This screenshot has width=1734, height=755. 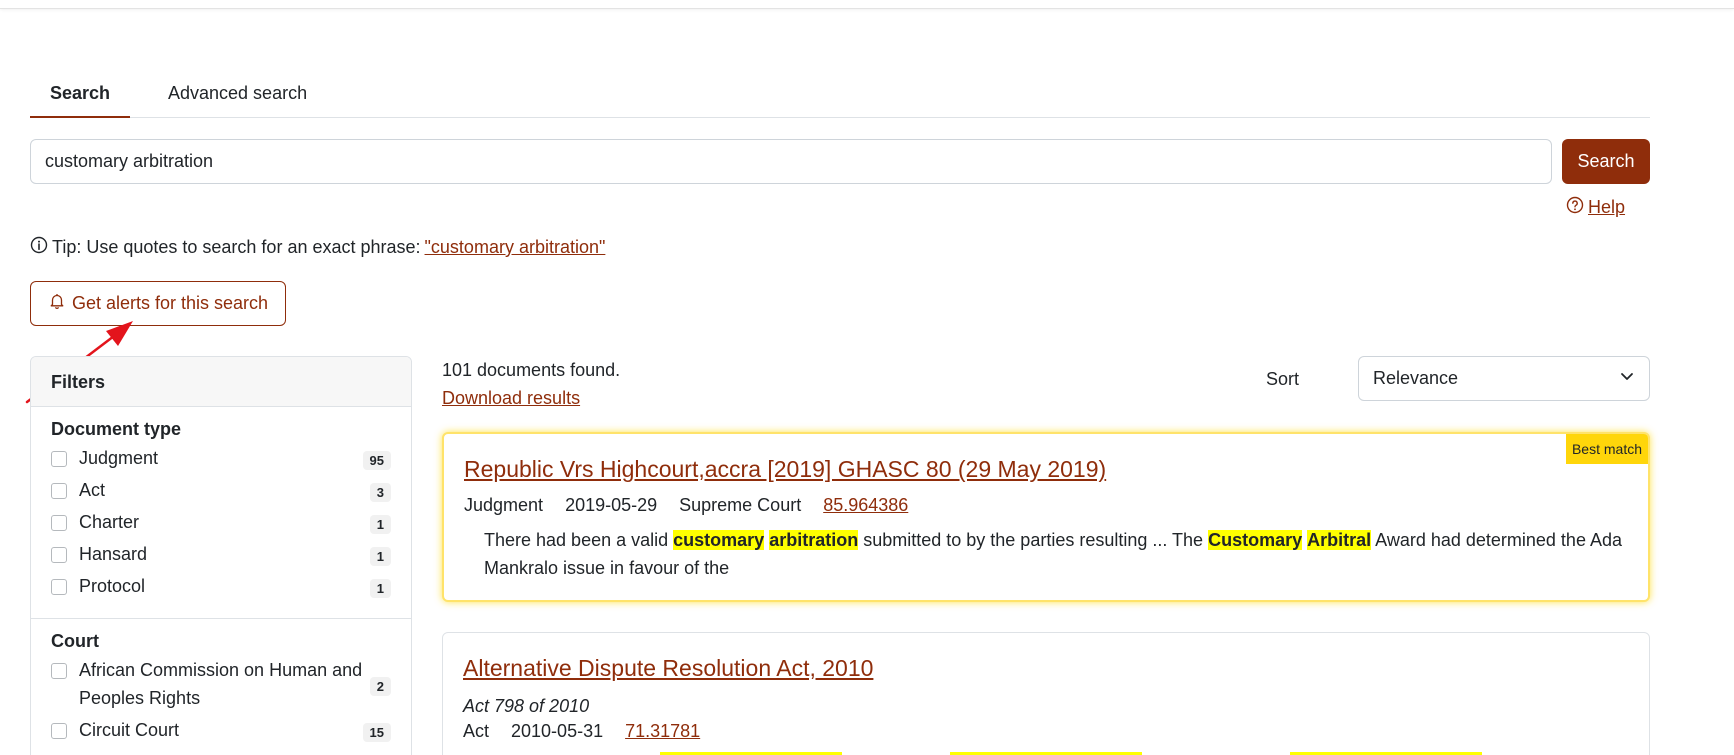 What do you see at coordinates (221, 460) in the screenshot?
I see `filter-item: Judgment 95` at bounding box center [221, 460].